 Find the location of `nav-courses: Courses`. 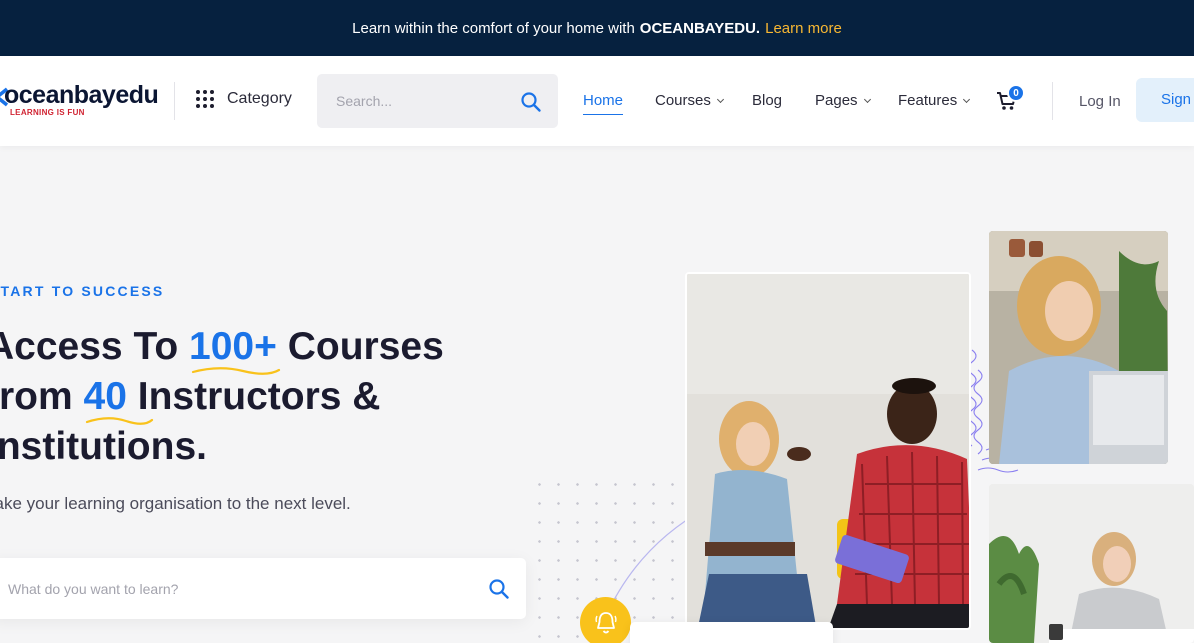

nav-courses: Courses is located at coordinates (689, 100).